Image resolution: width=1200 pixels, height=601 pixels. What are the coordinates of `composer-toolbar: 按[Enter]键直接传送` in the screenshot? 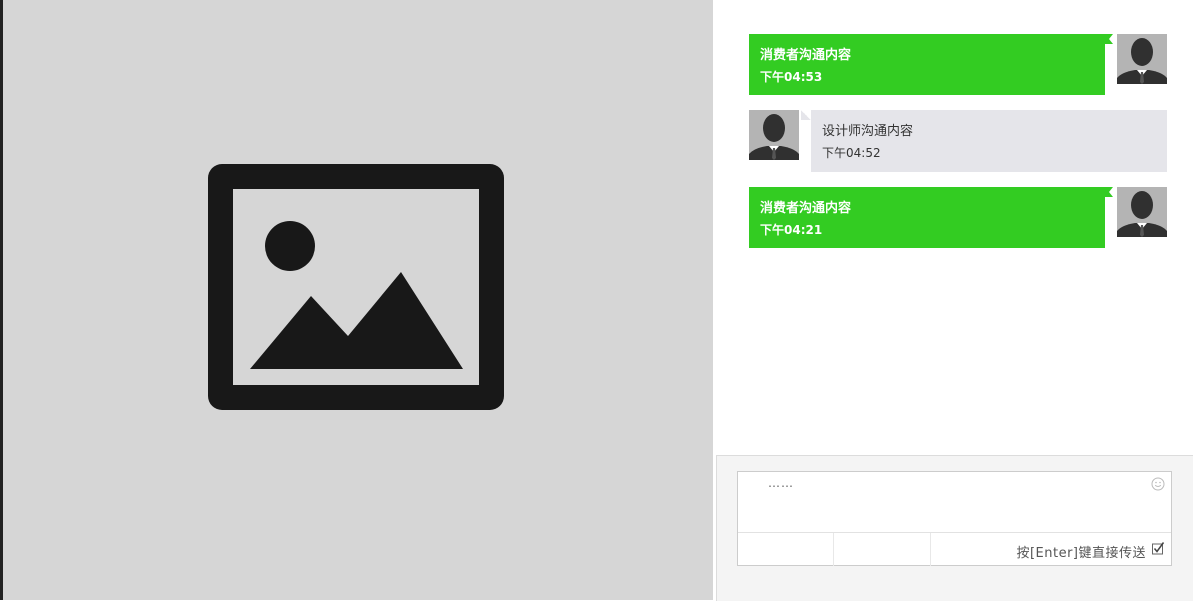 It's located at (954, 549).